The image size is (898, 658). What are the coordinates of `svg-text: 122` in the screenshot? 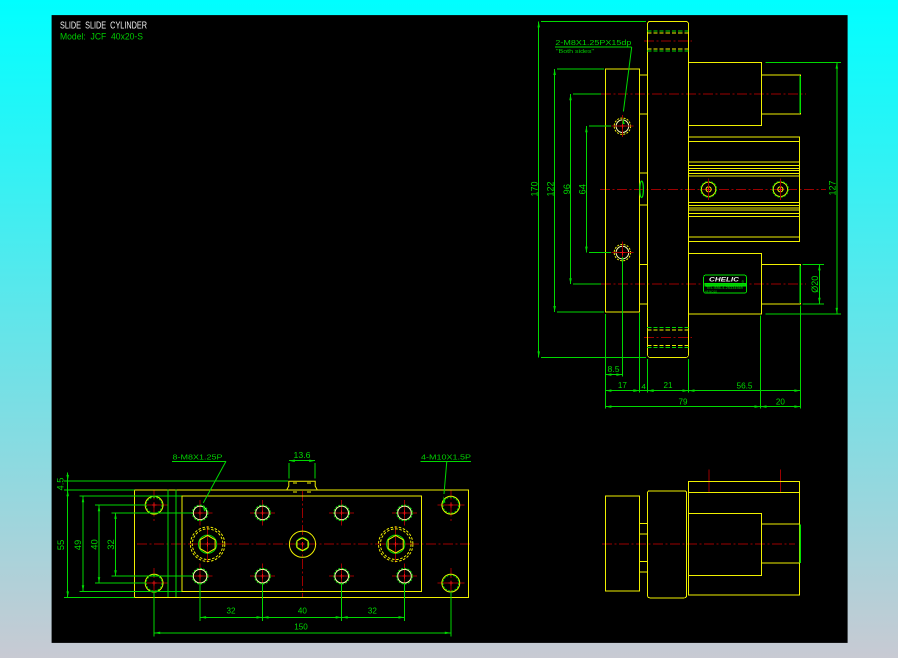 It's located at (551, 189).